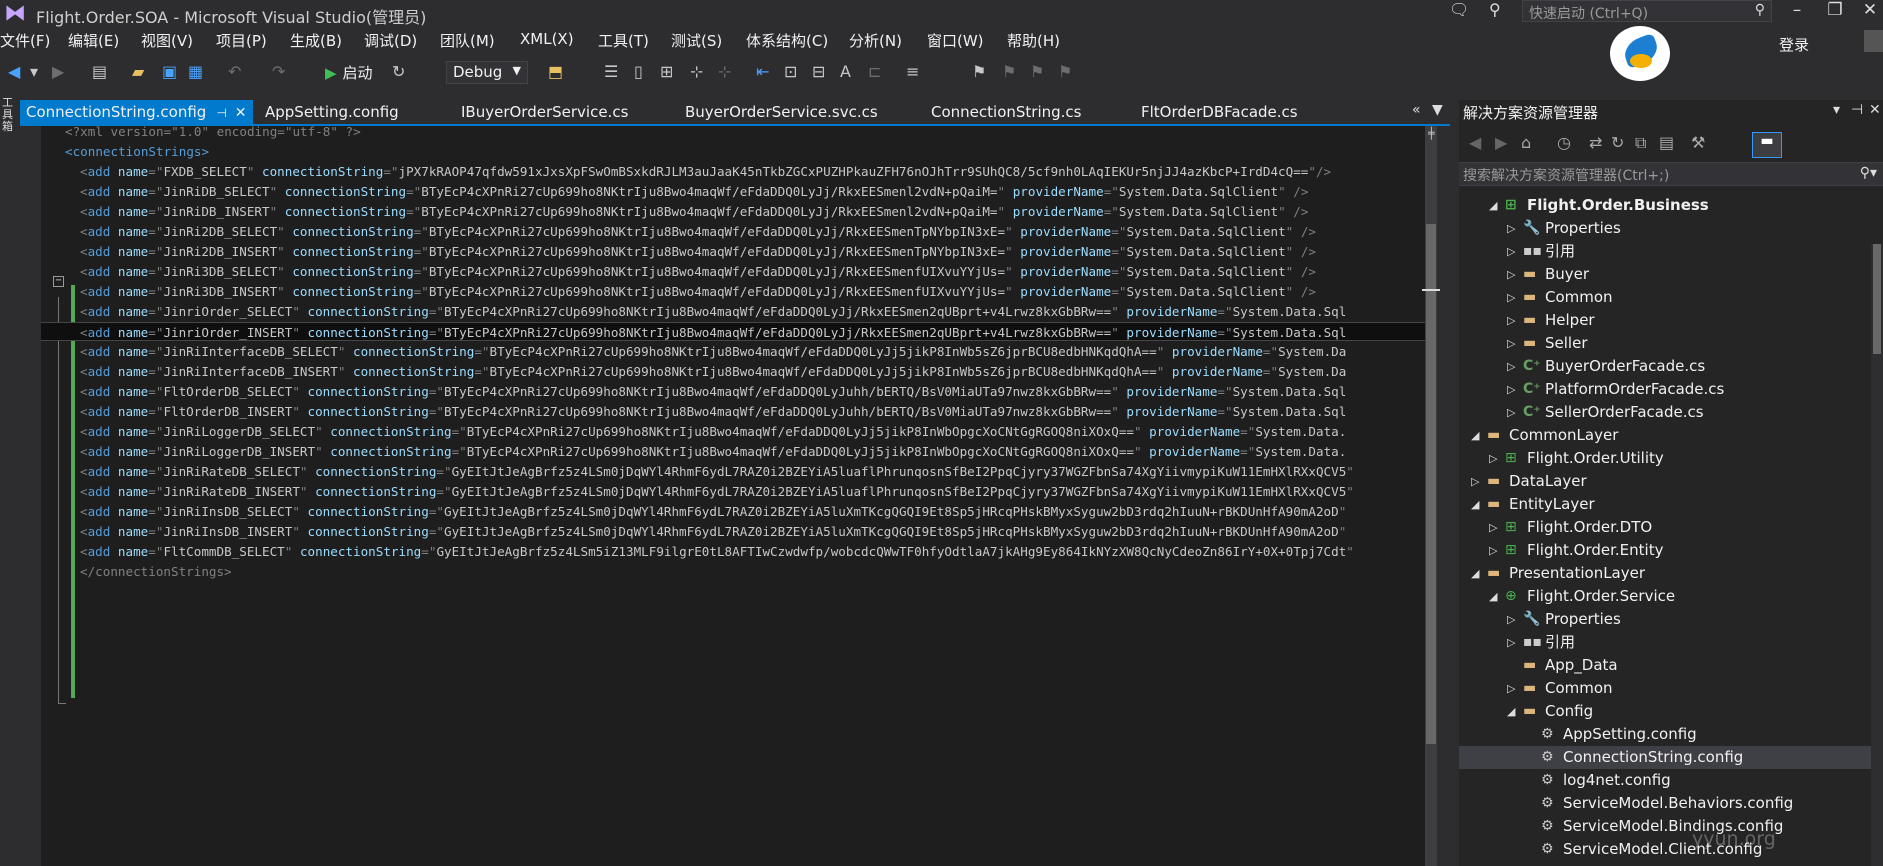  Describe the element at coordinates (1526, 142) in the screenshot. I see `home-icon: ⌂` at that location.